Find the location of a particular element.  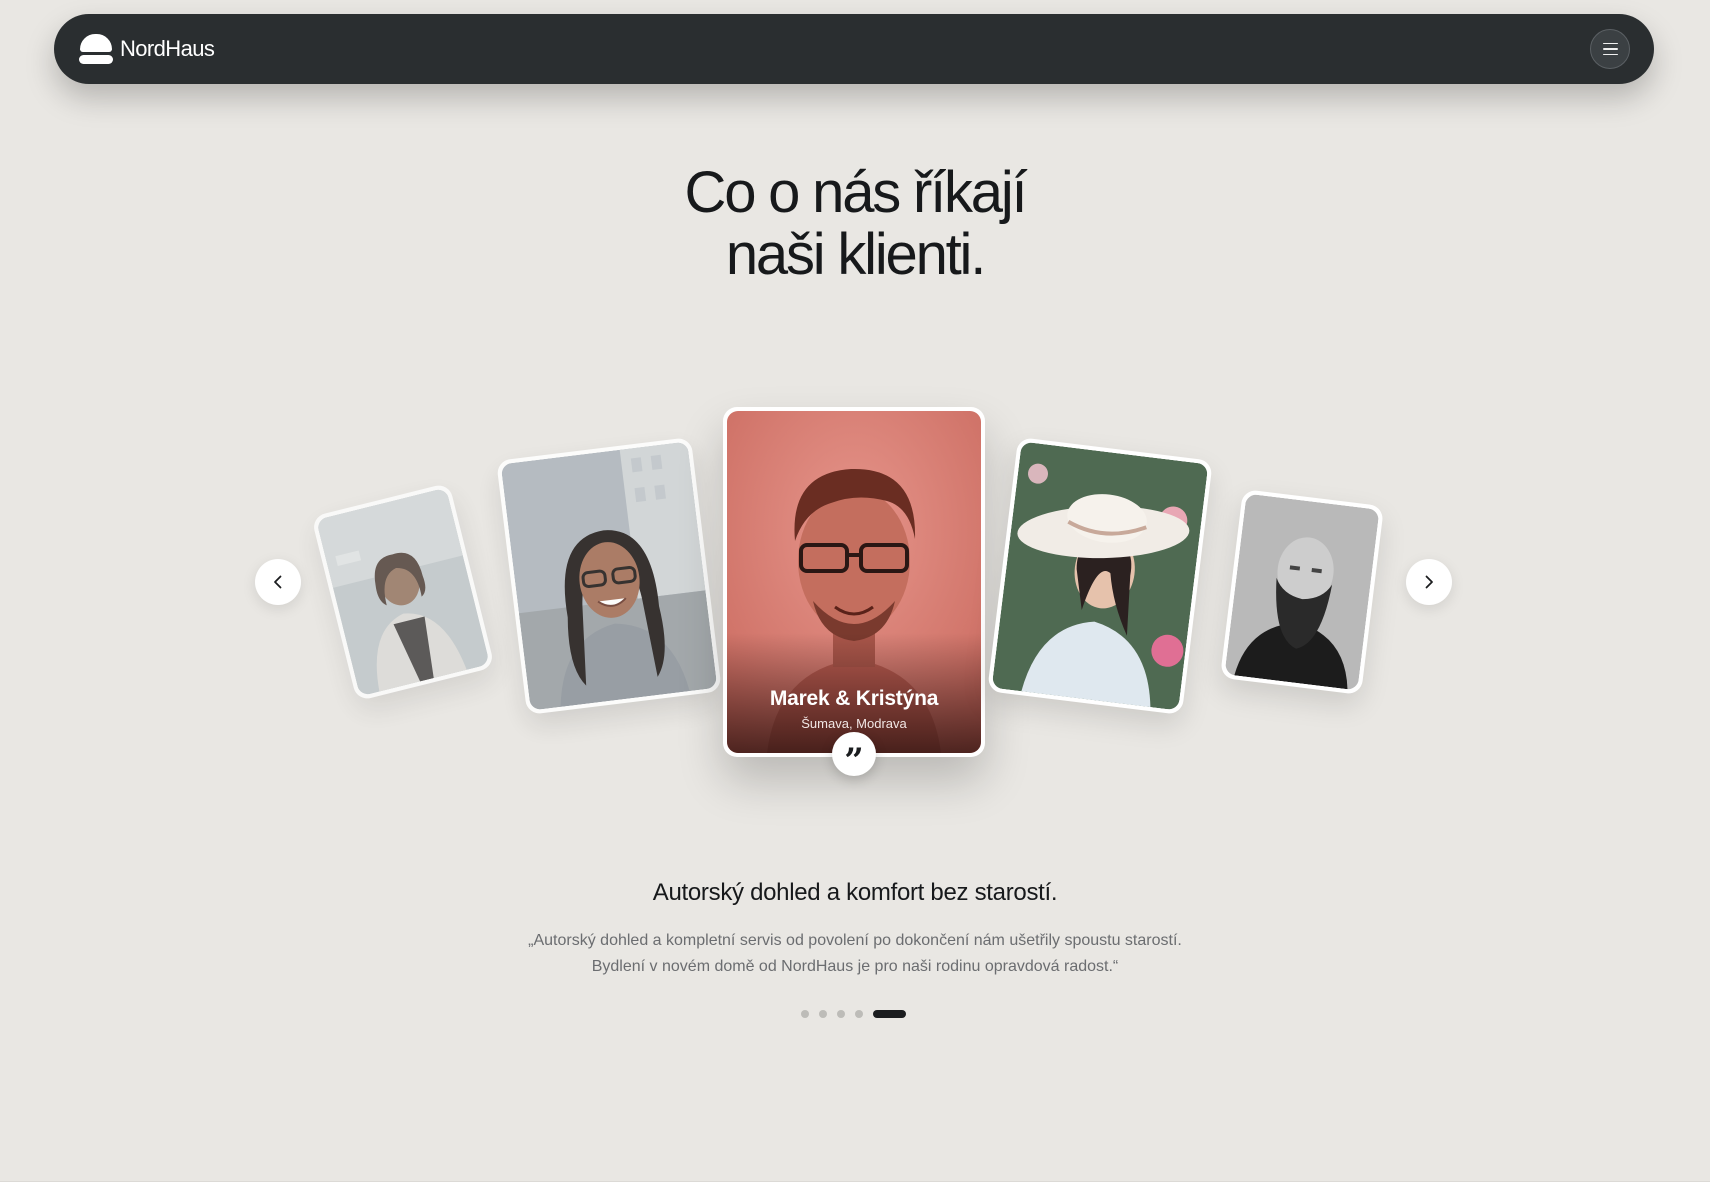

carousel-prev-button is located at coordinates (278, 582).